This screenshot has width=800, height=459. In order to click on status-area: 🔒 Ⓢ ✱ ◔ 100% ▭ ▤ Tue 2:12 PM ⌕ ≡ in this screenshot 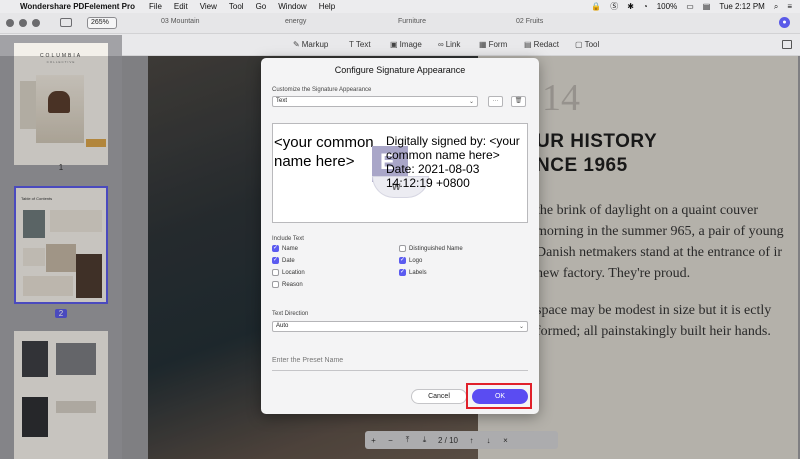, I will do `click(691, 6)`.